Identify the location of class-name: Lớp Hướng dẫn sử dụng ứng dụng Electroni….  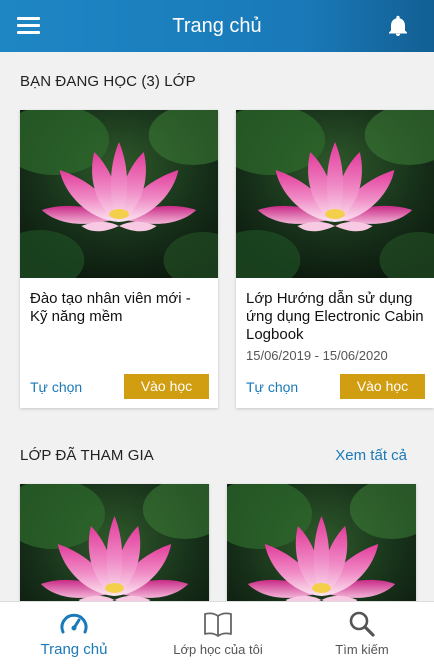
(335, 316).